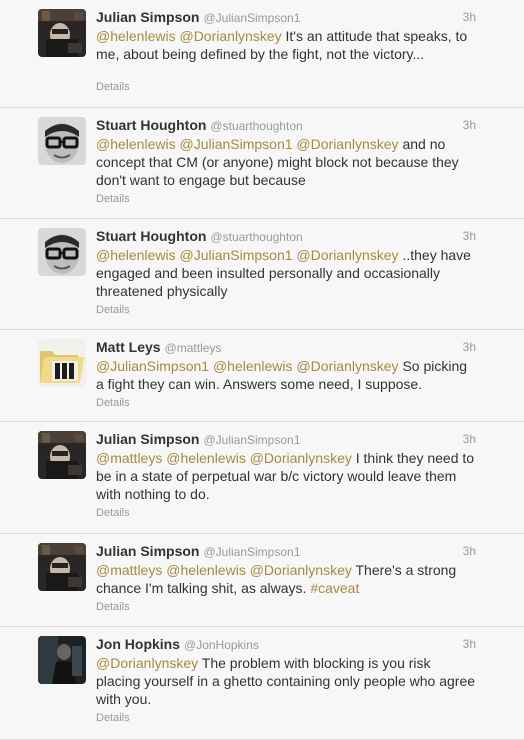 Image resolution: width=524 pixels, height=740 pixels. Describe the element at coordinates (138, 644) in the screenshot. I see `user-name: Jon Hopkins` at that location.